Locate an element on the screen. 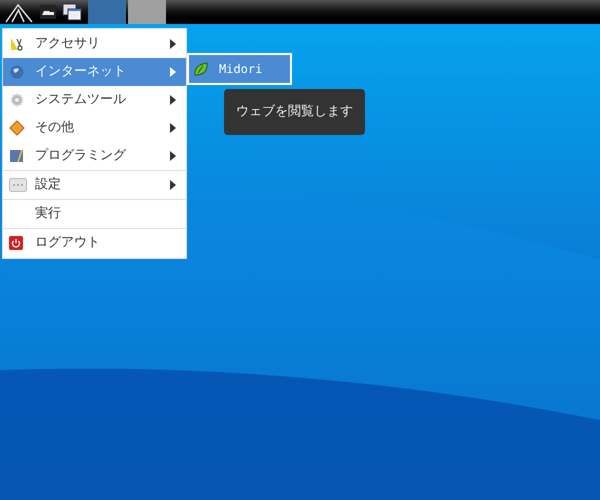 The width and height of the screenshot is (600, 500). menu-item: システムツール is located at coordinates (94, 100).